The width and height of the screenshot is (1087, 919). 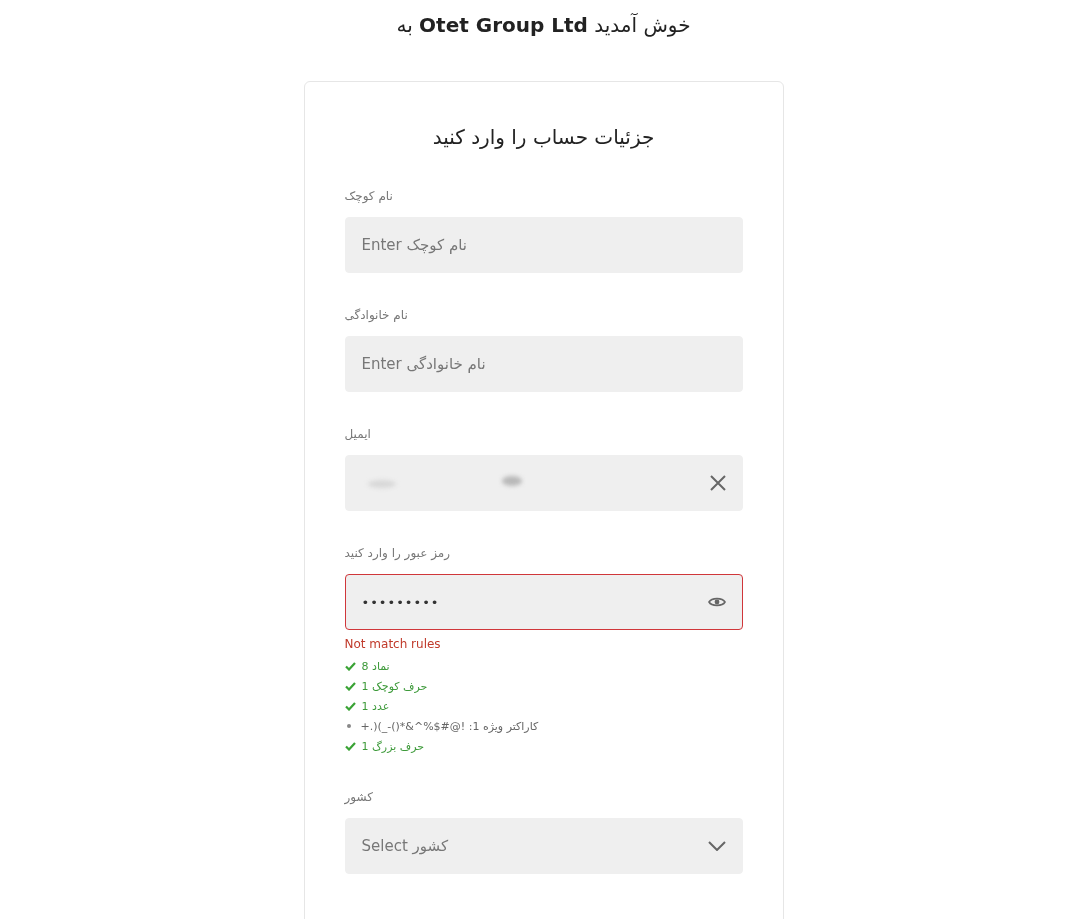 What do you see at coordinates (543, 245) in the screenshot?
I see `input-field: Enter نام کوچک` at bounding box center [543, 245].